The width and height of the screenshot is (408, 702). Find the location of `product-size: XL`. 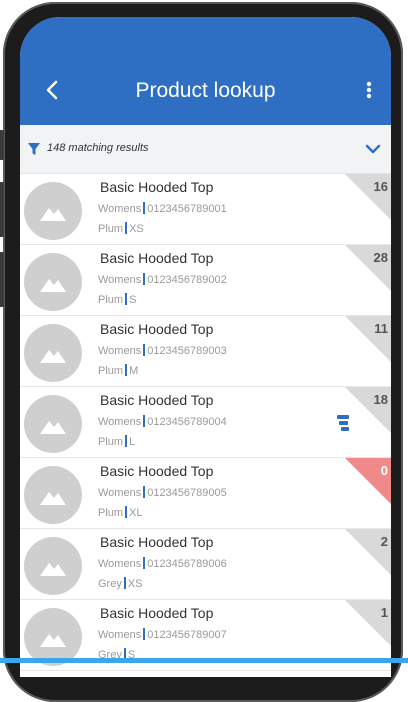

product-size: XL is located at coordinates (136, 513).